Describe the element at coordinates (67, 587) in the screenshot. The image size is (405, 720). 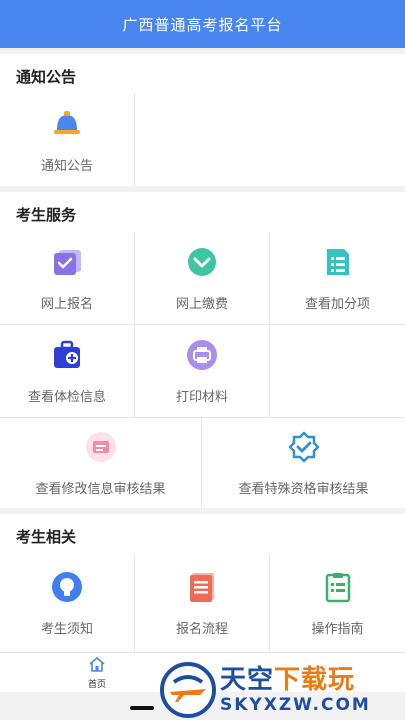
I see `bulb-icon` at that location.